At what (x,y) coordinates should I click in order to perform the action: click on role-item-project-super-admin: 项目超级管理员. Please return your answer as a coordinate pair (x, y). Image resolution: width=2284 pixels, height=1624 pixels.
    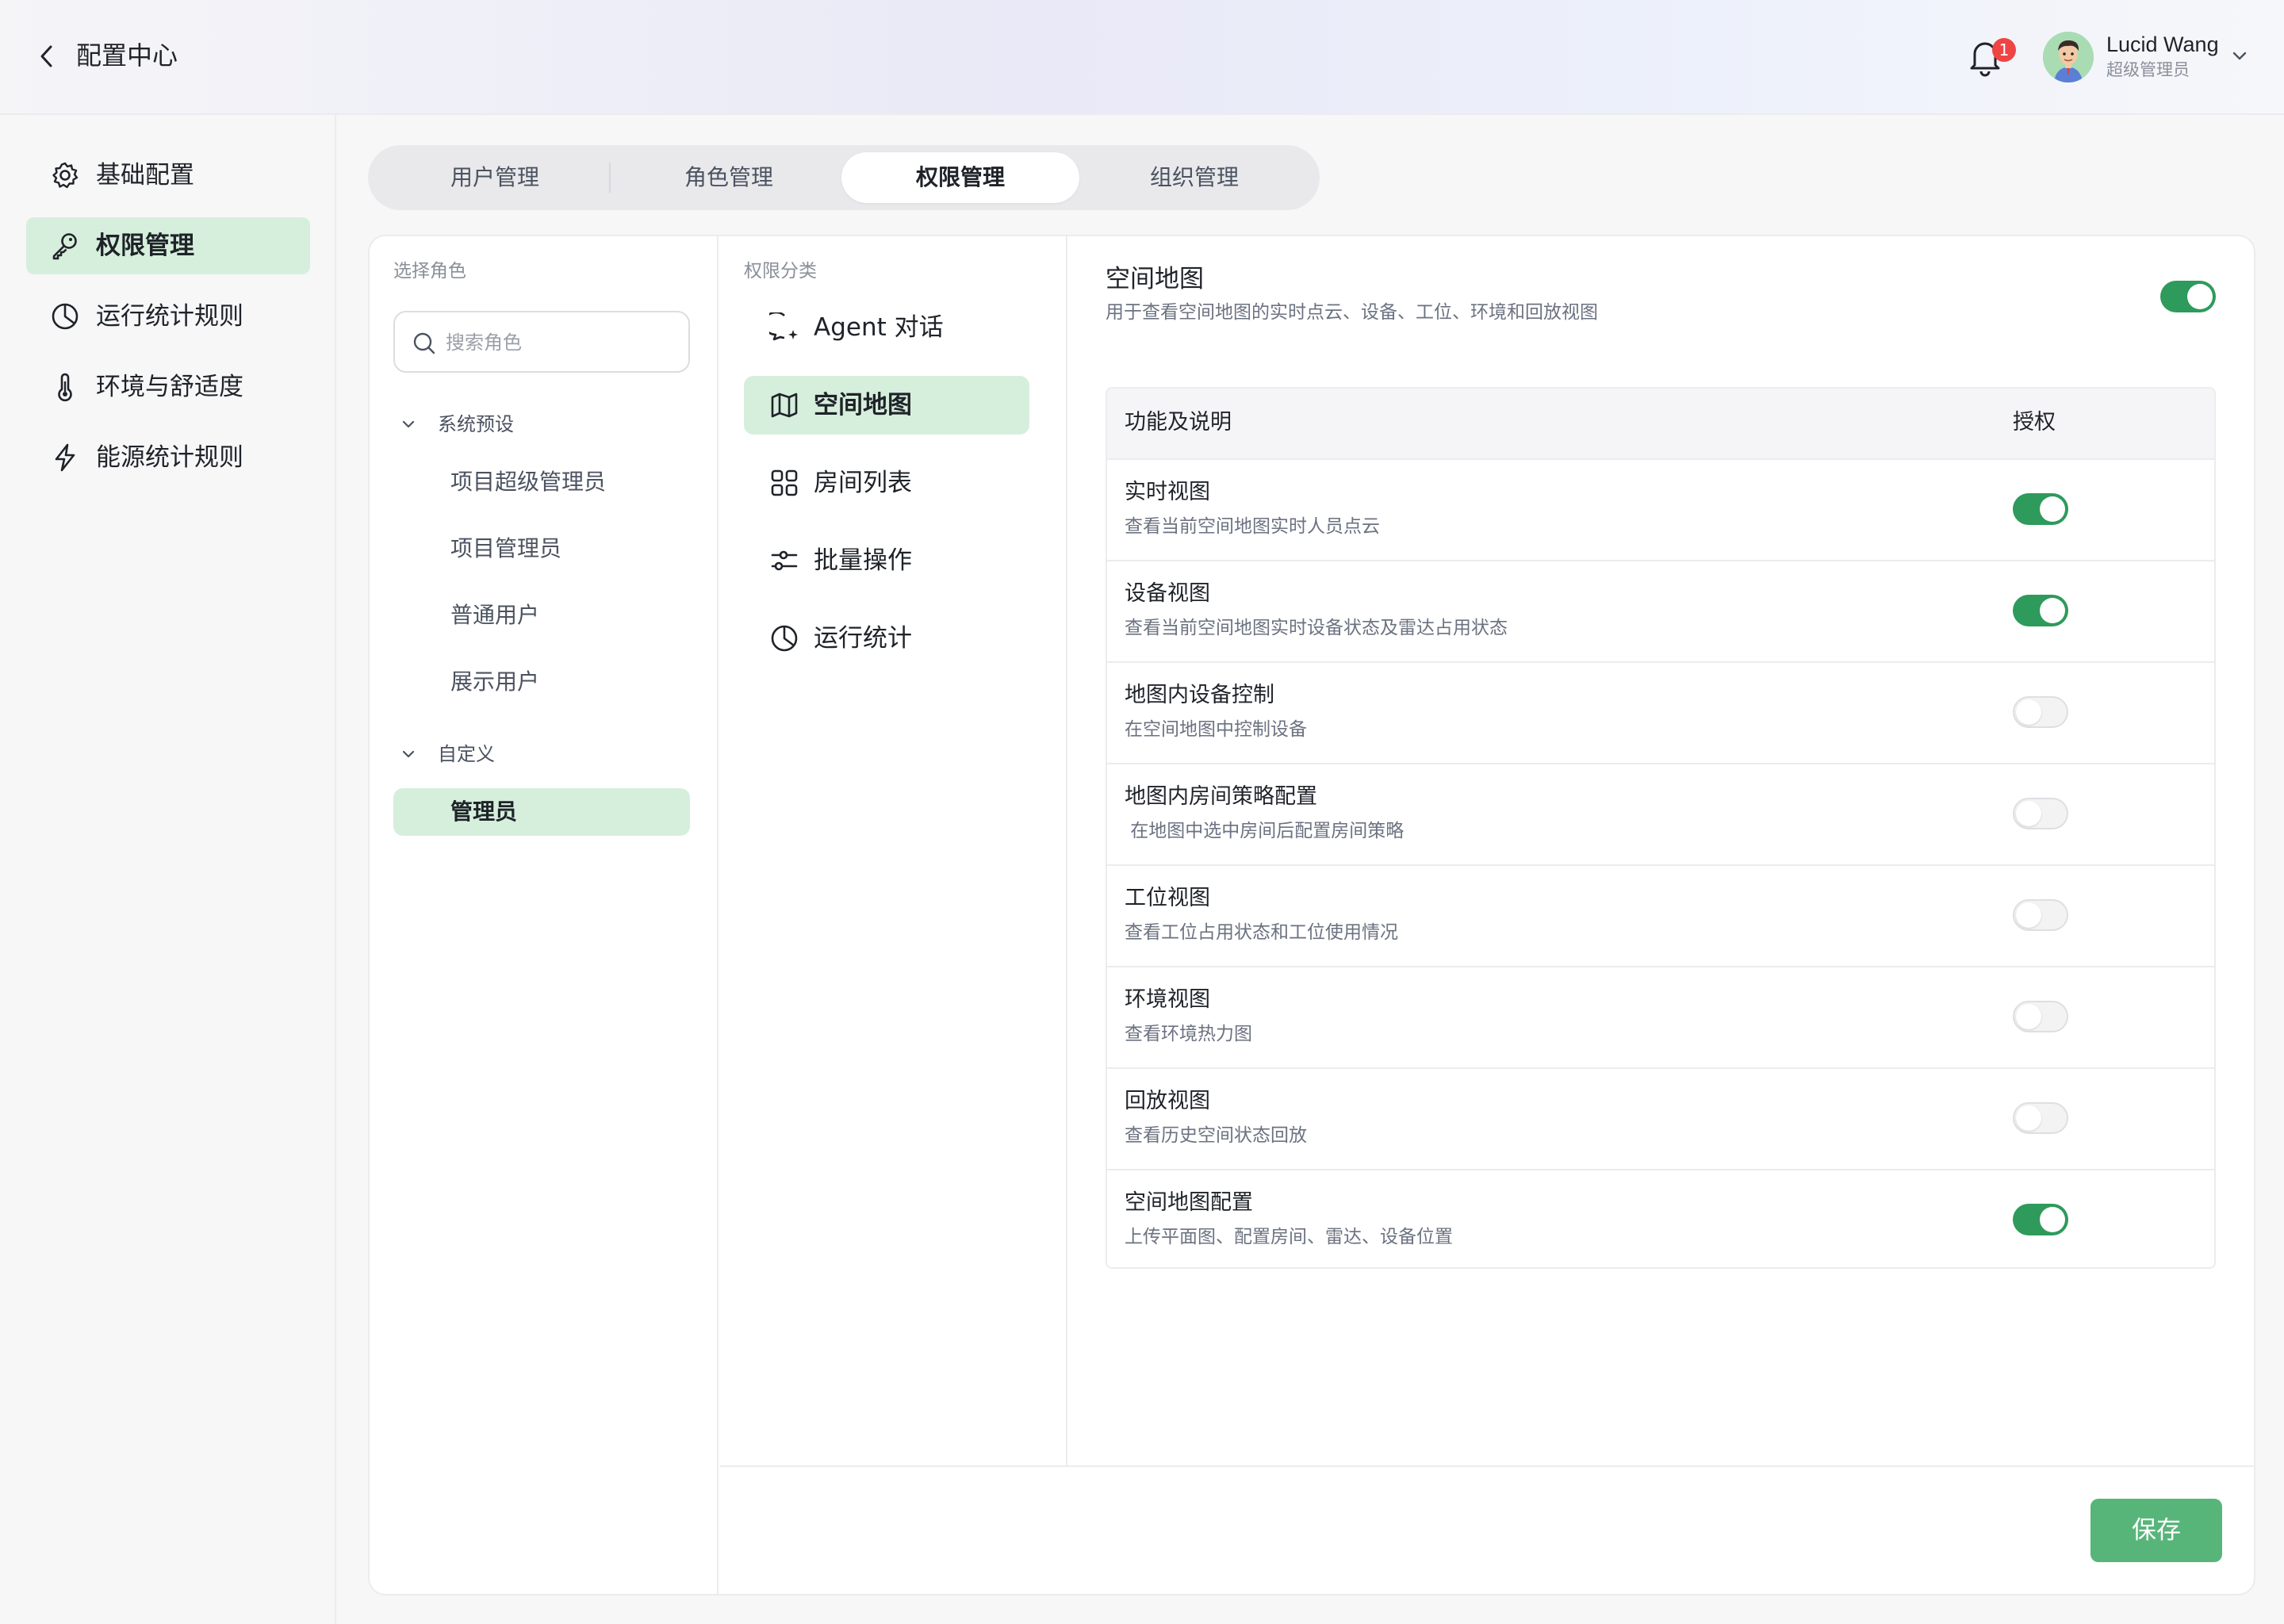
    Looking at the image, I should click on (541, 482).